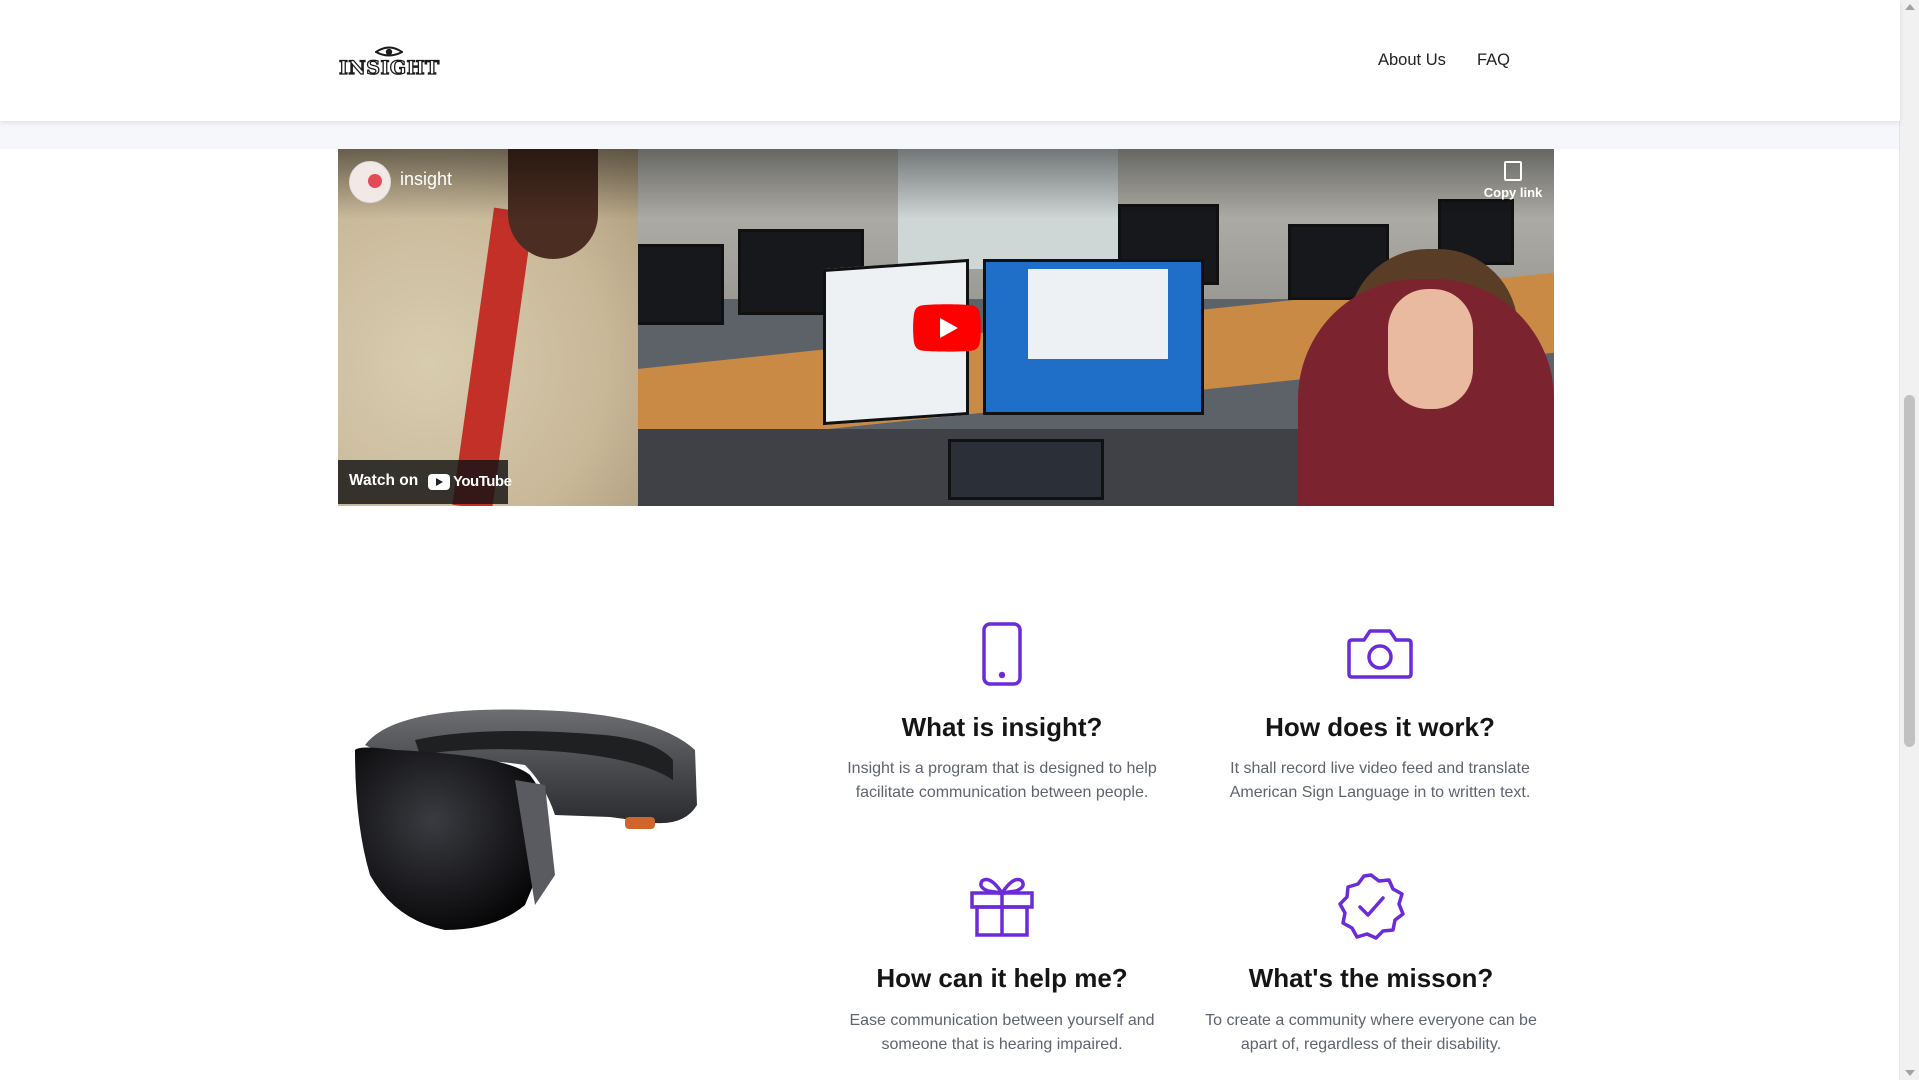 The image size is (1919, 1080). I want to click on gift-icon, so click(1002, 906).